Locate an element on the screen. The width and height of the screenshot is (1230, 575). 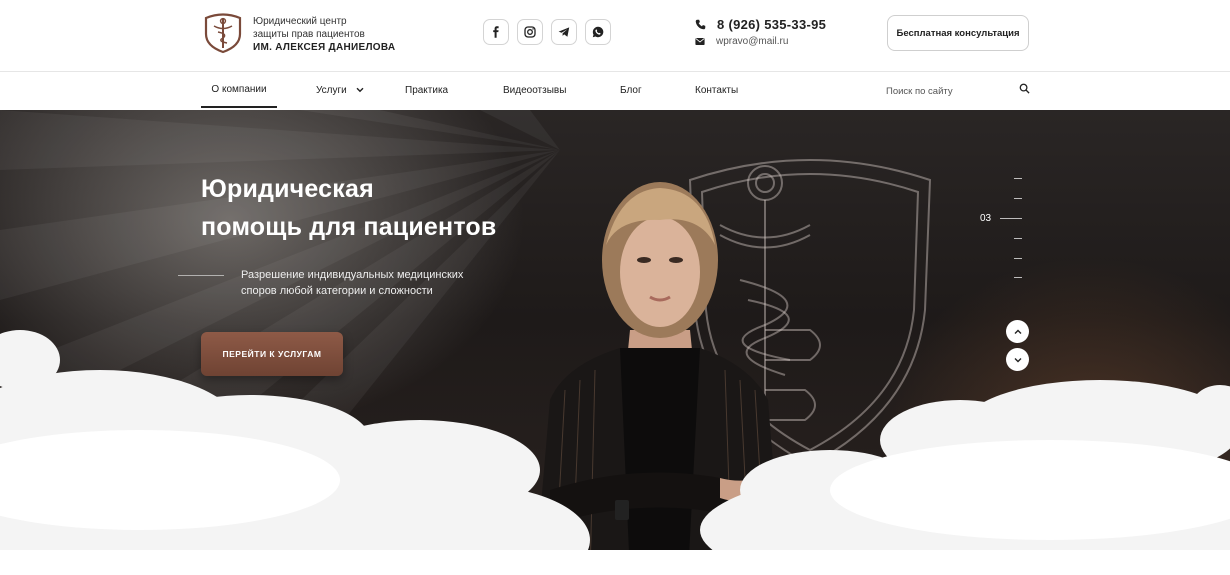
nav-item-label: Блог is located at coordinates (631, 90).